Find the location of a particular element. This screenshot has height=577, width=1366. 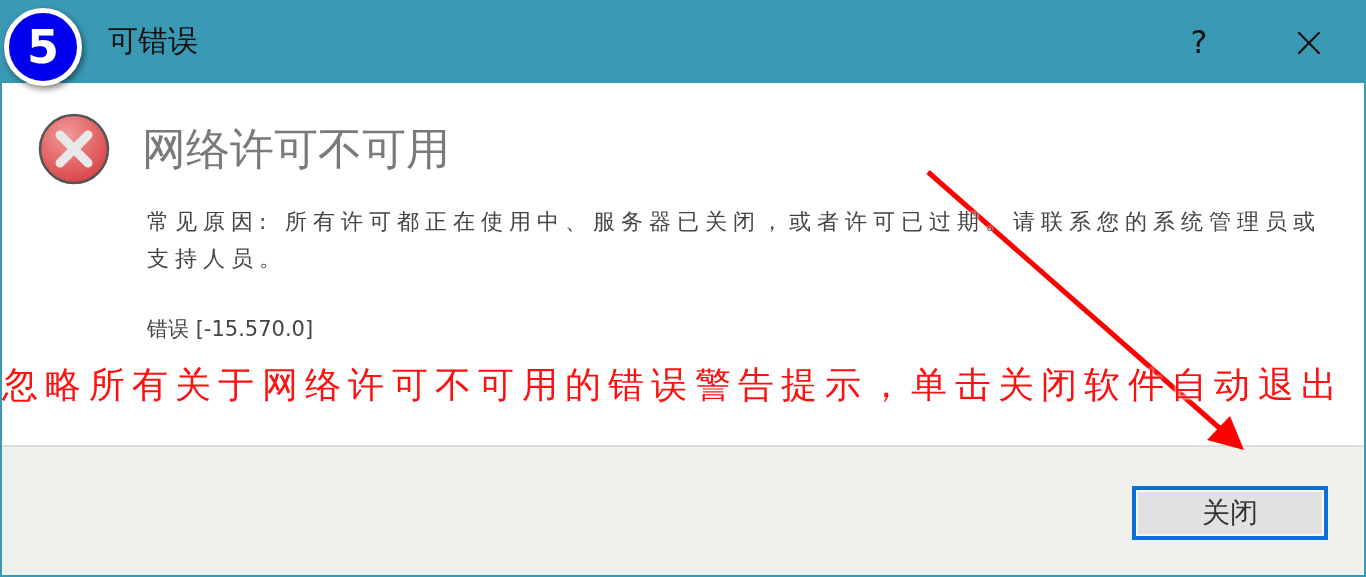

close-dialog-button: 关闭 is located at coordinates (1230, 513).